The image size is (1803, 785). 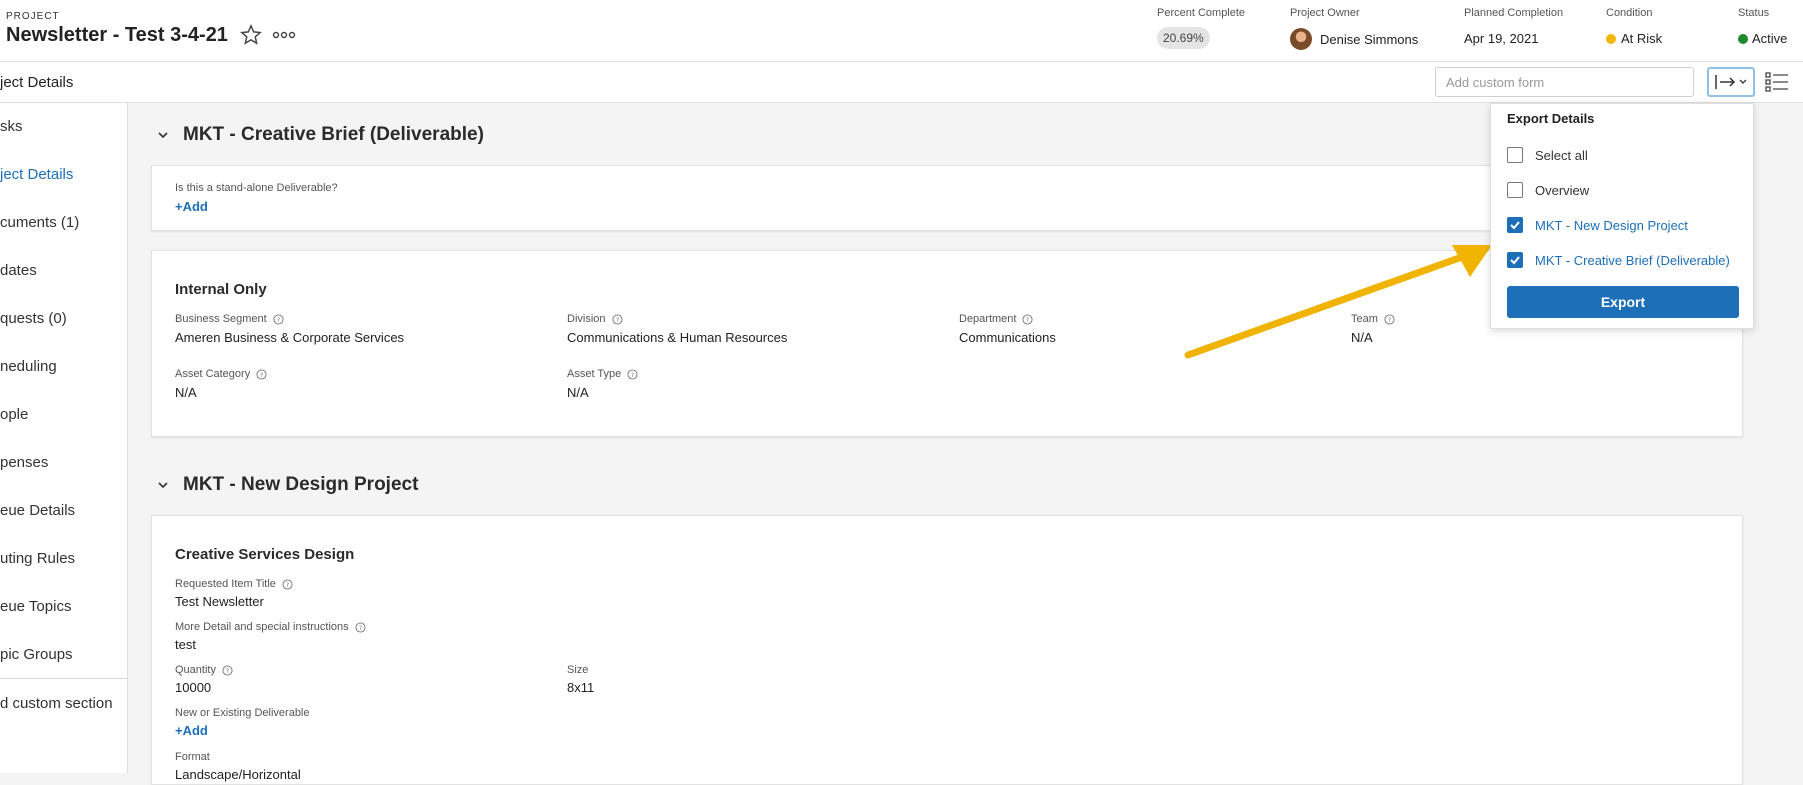 I want to click on condition-dot-icon, so click(x=1611, y=38).